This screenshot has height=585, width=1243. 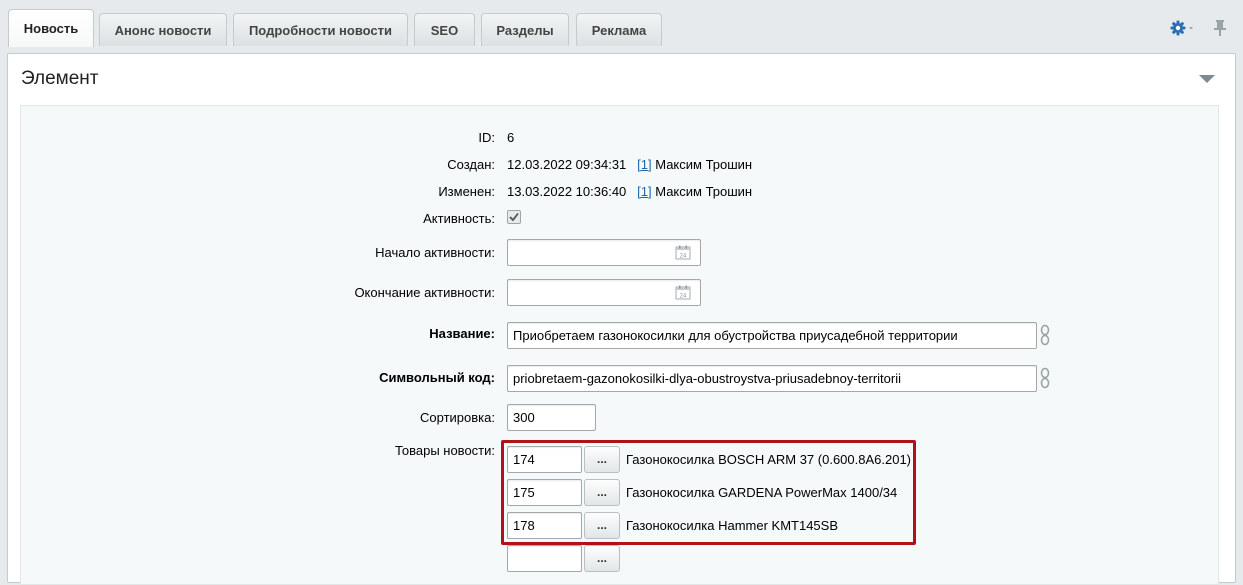 I want to click on active-to-label: Окончание активности:, so click(x=424, y=292).